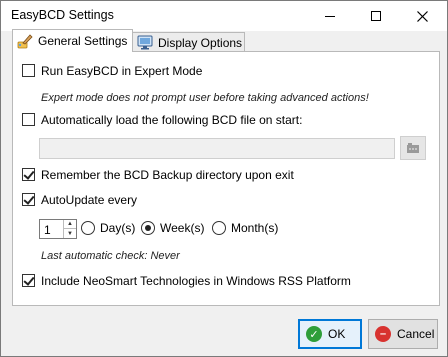 This screenshot has width=448, height=357. Describe the element at coordinates (89, 200) in the screenshot. I see `auto-update-label: AutoUpdate every` at that location.